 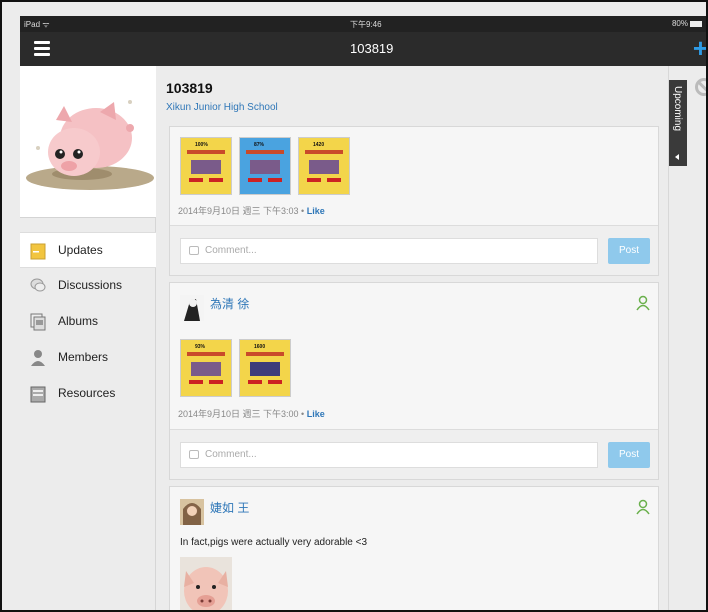 I want to click on sidebar-item-members: Members, so click(x=88, y=358).